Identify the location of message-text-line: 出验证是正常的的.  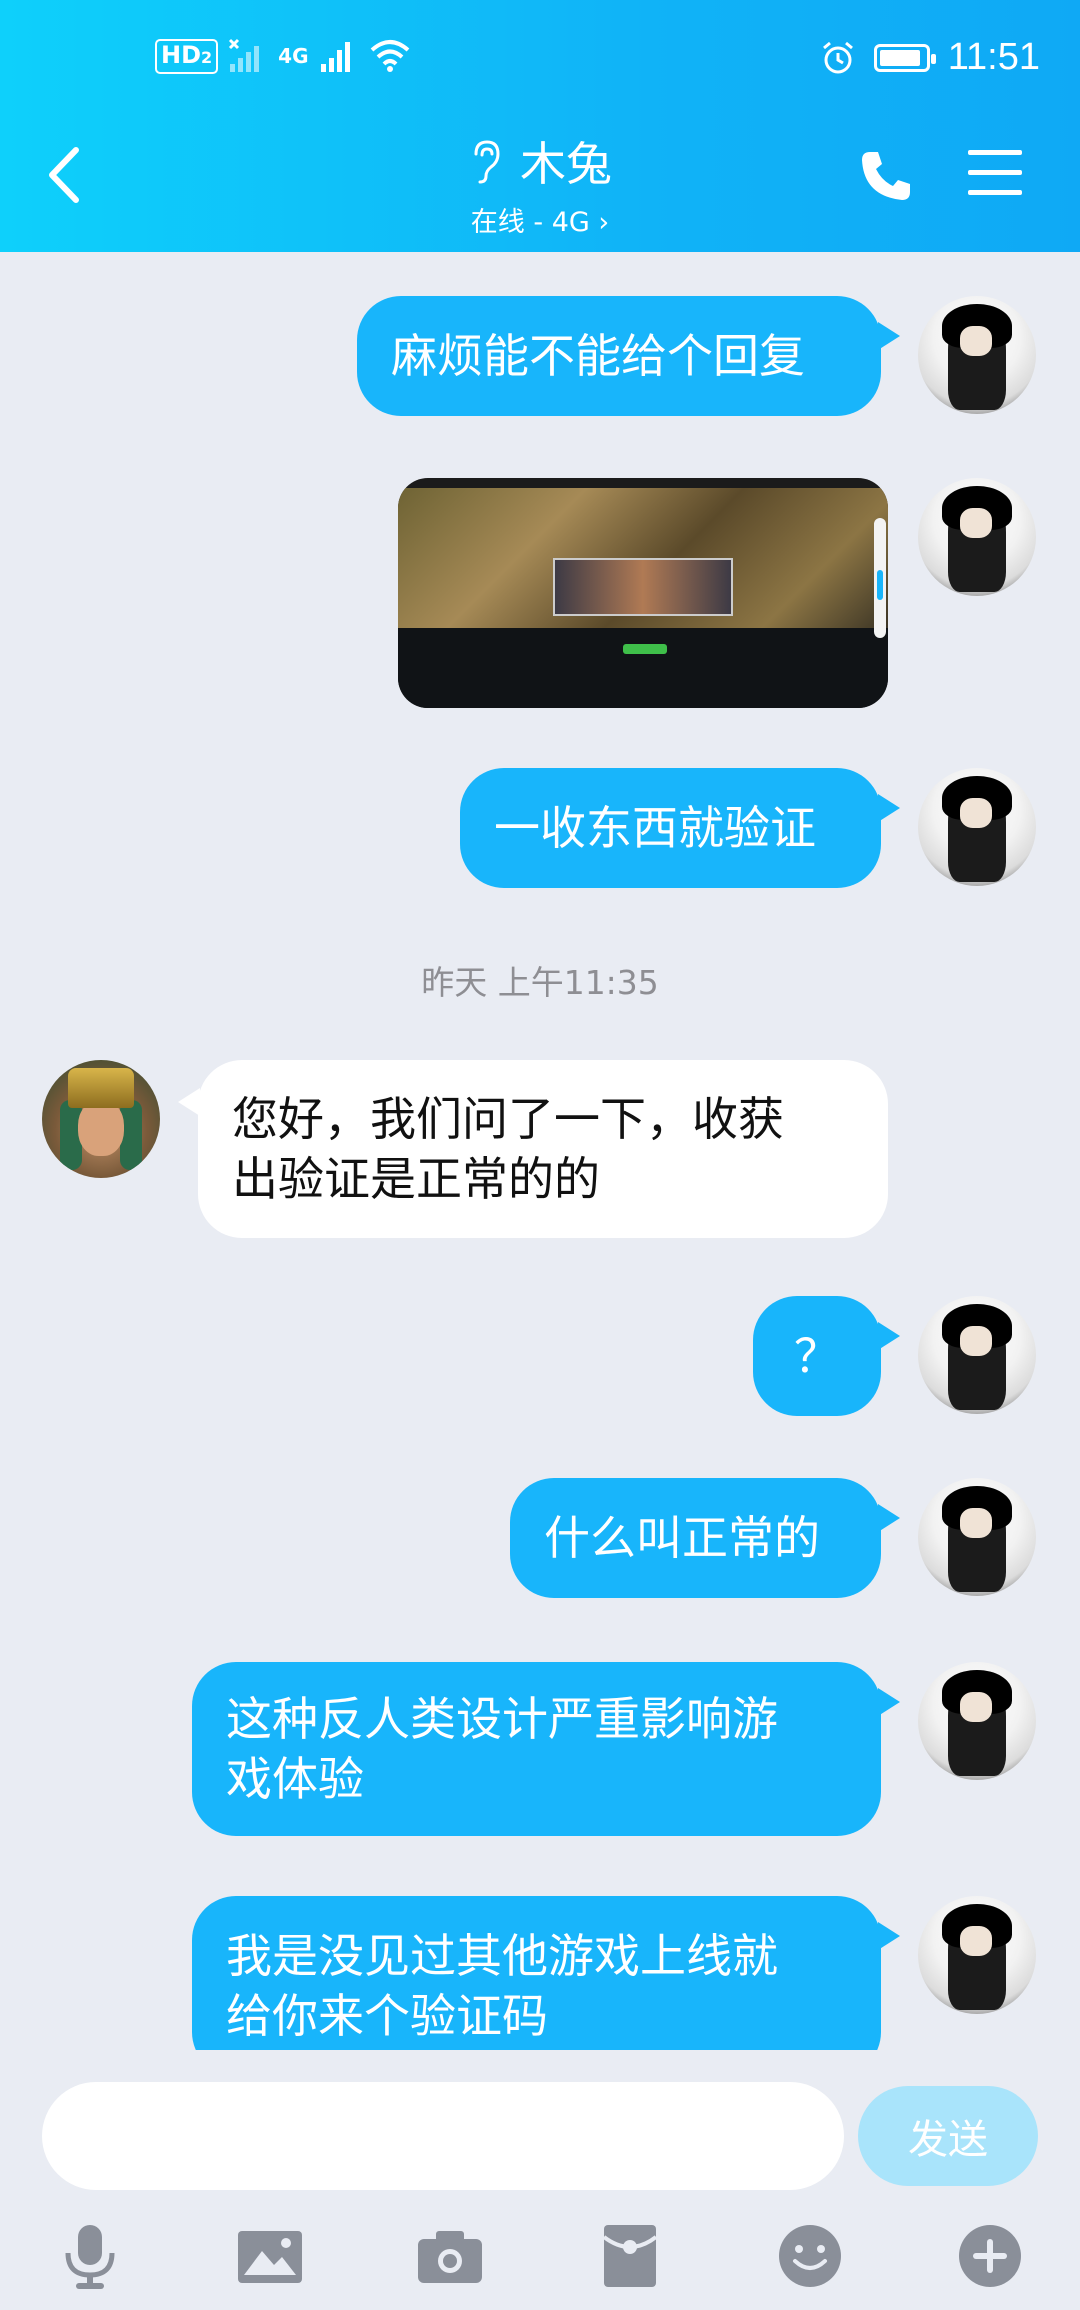
(416, 1179).